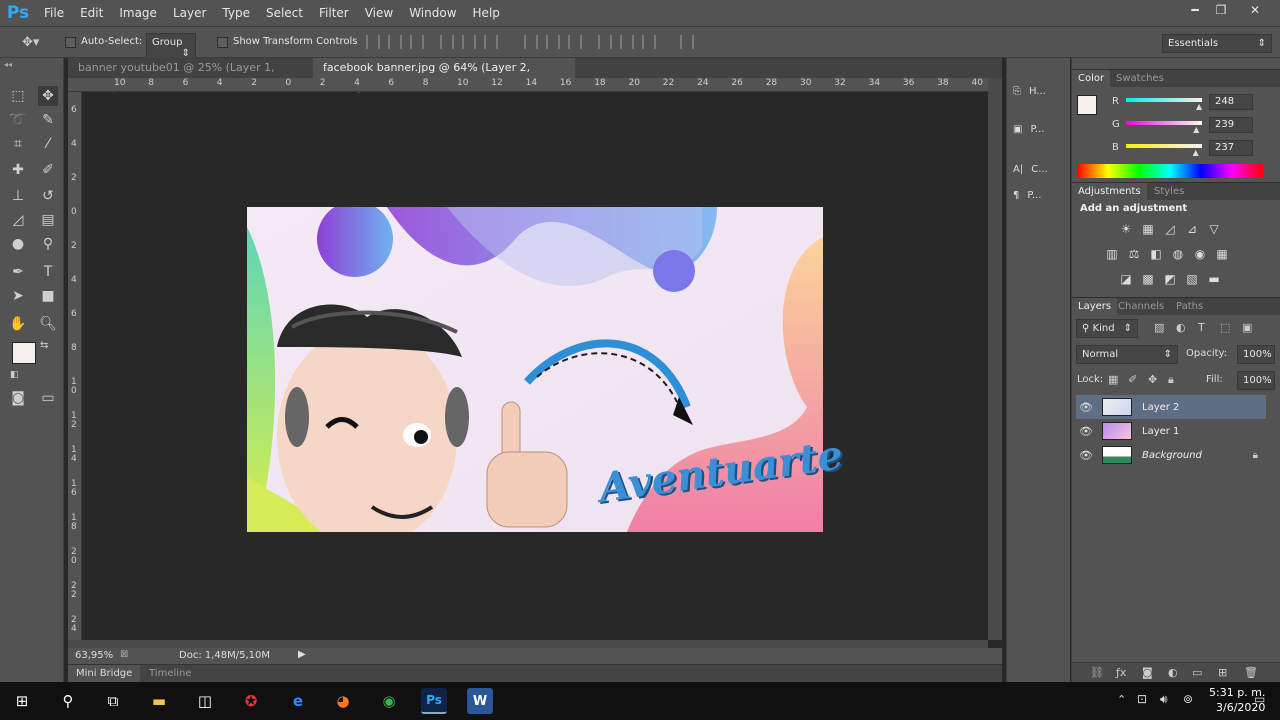 This screenshot has width=1280, height=720. Describe the element at coordinates (575, 42) in the screenshot. I see `distribute-bottom-icon` at that location.